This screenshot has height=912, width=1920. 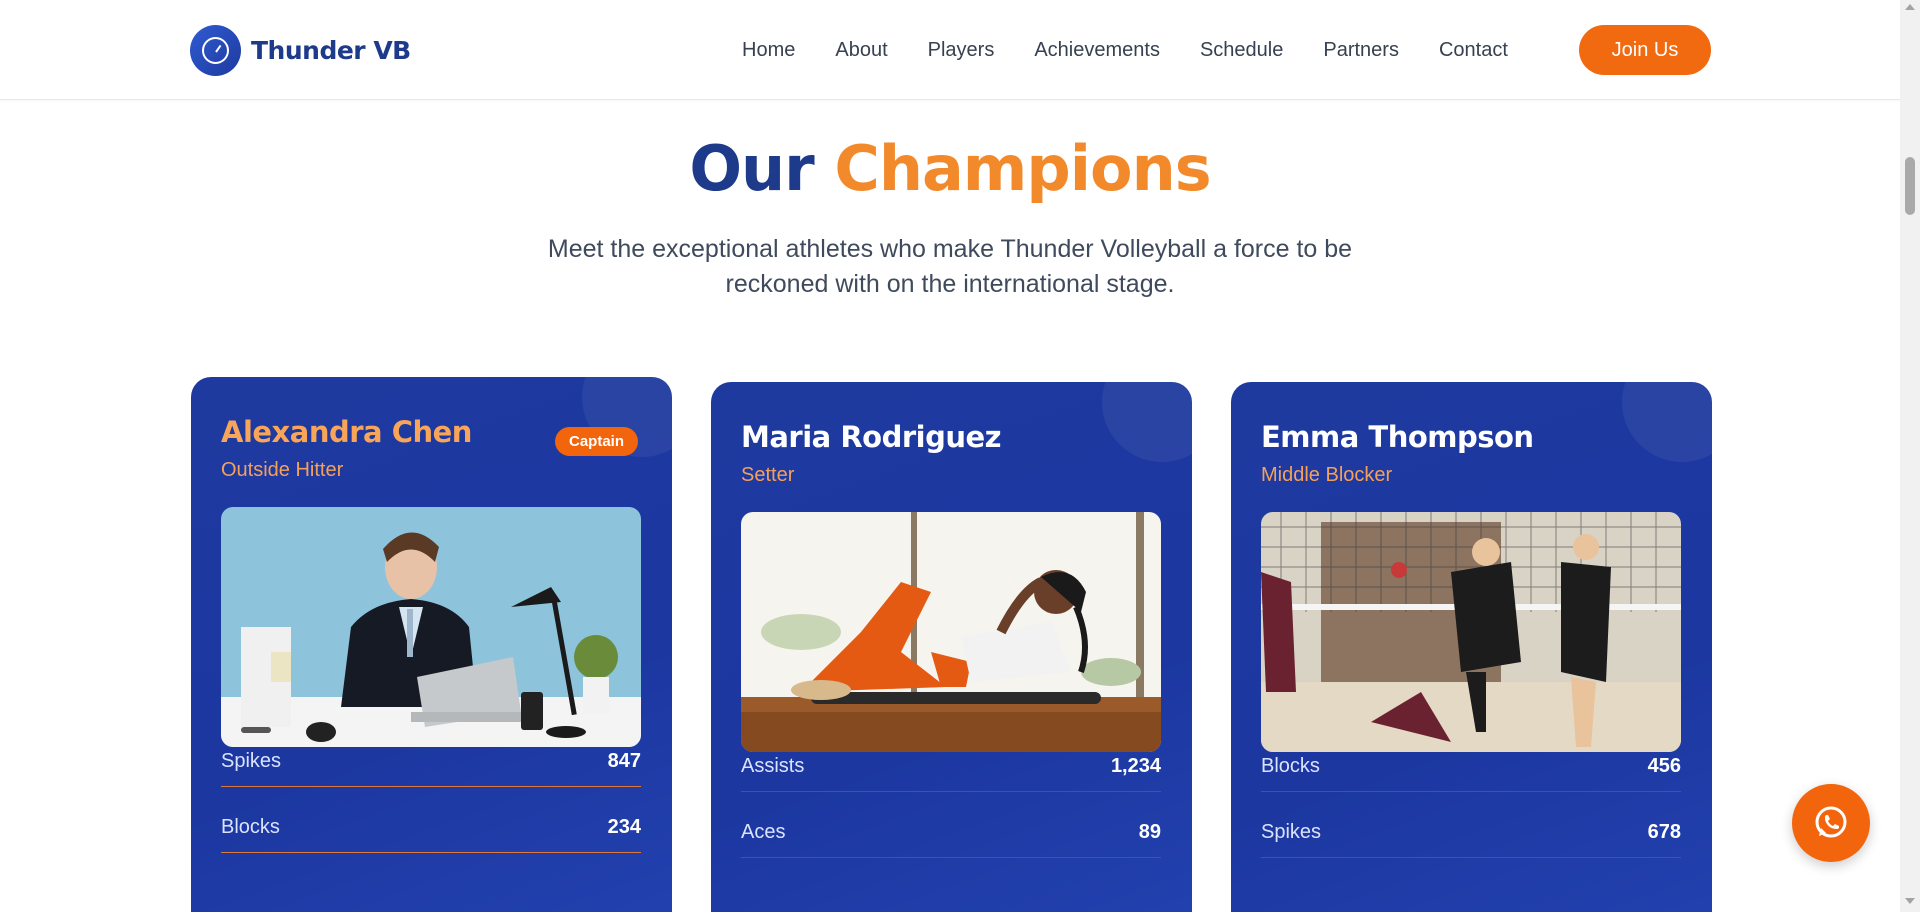 I want to click on player-role: Outside Hitter, so click(x=282, y=470).